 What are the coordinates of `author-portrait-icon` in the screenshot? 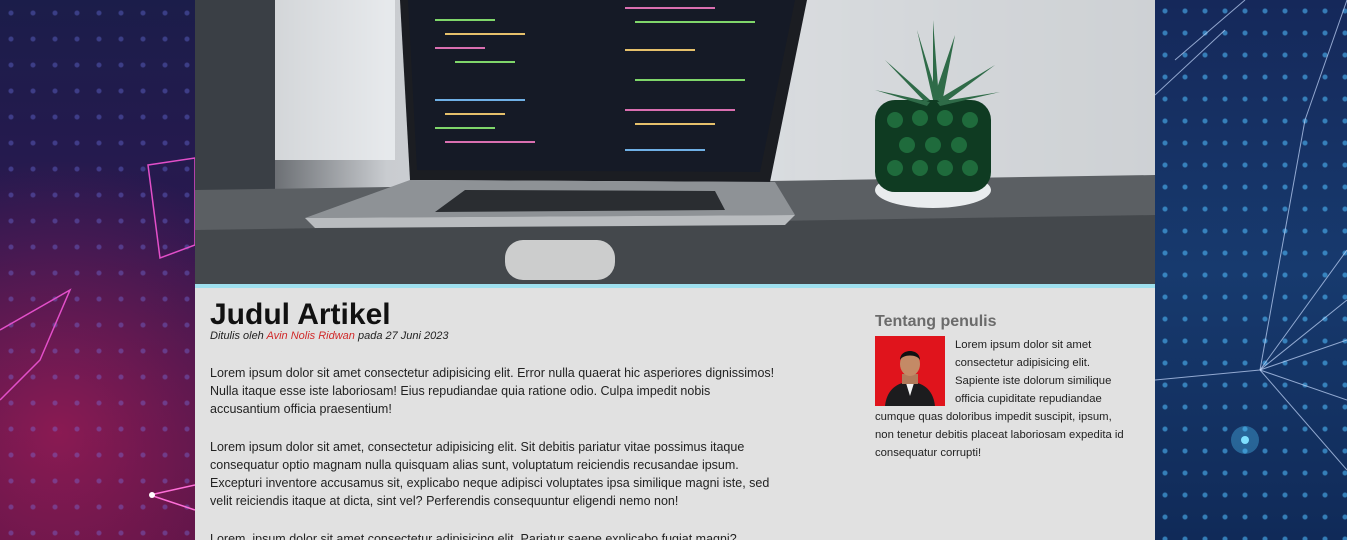 It's located at (910, 371).